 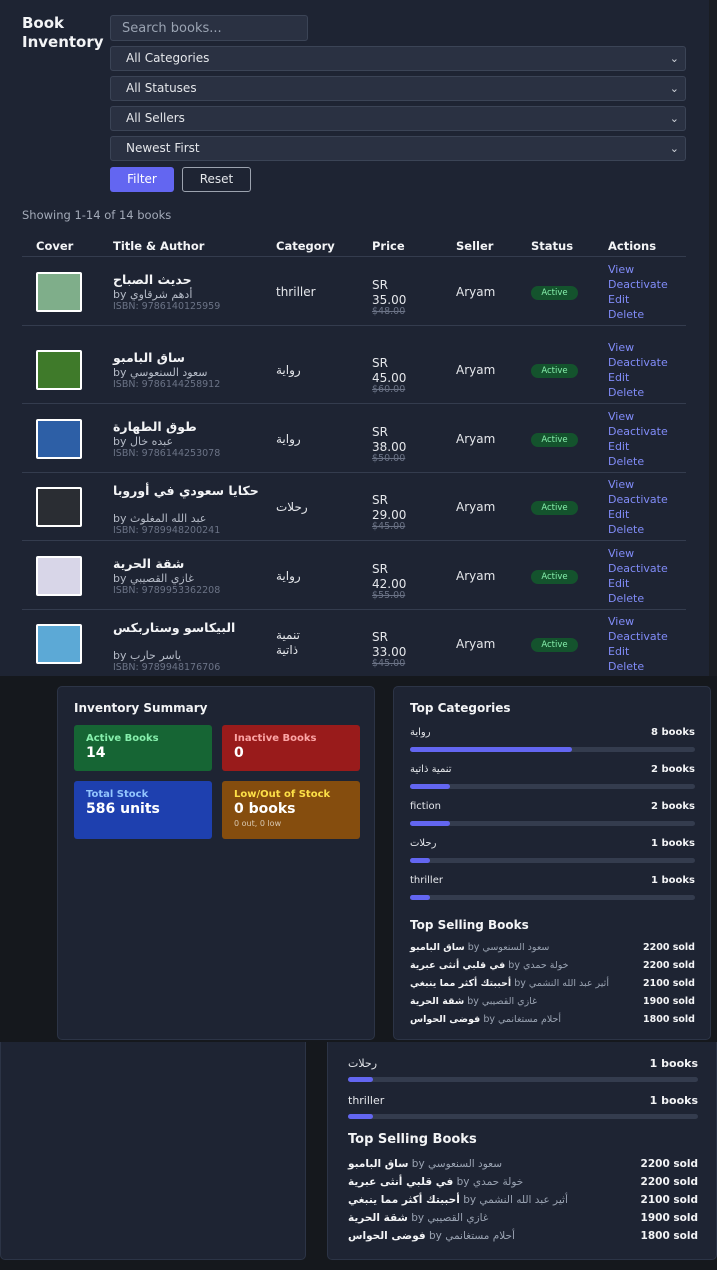 I want to click on filter-button: Filter, so click(x=142, y=179).